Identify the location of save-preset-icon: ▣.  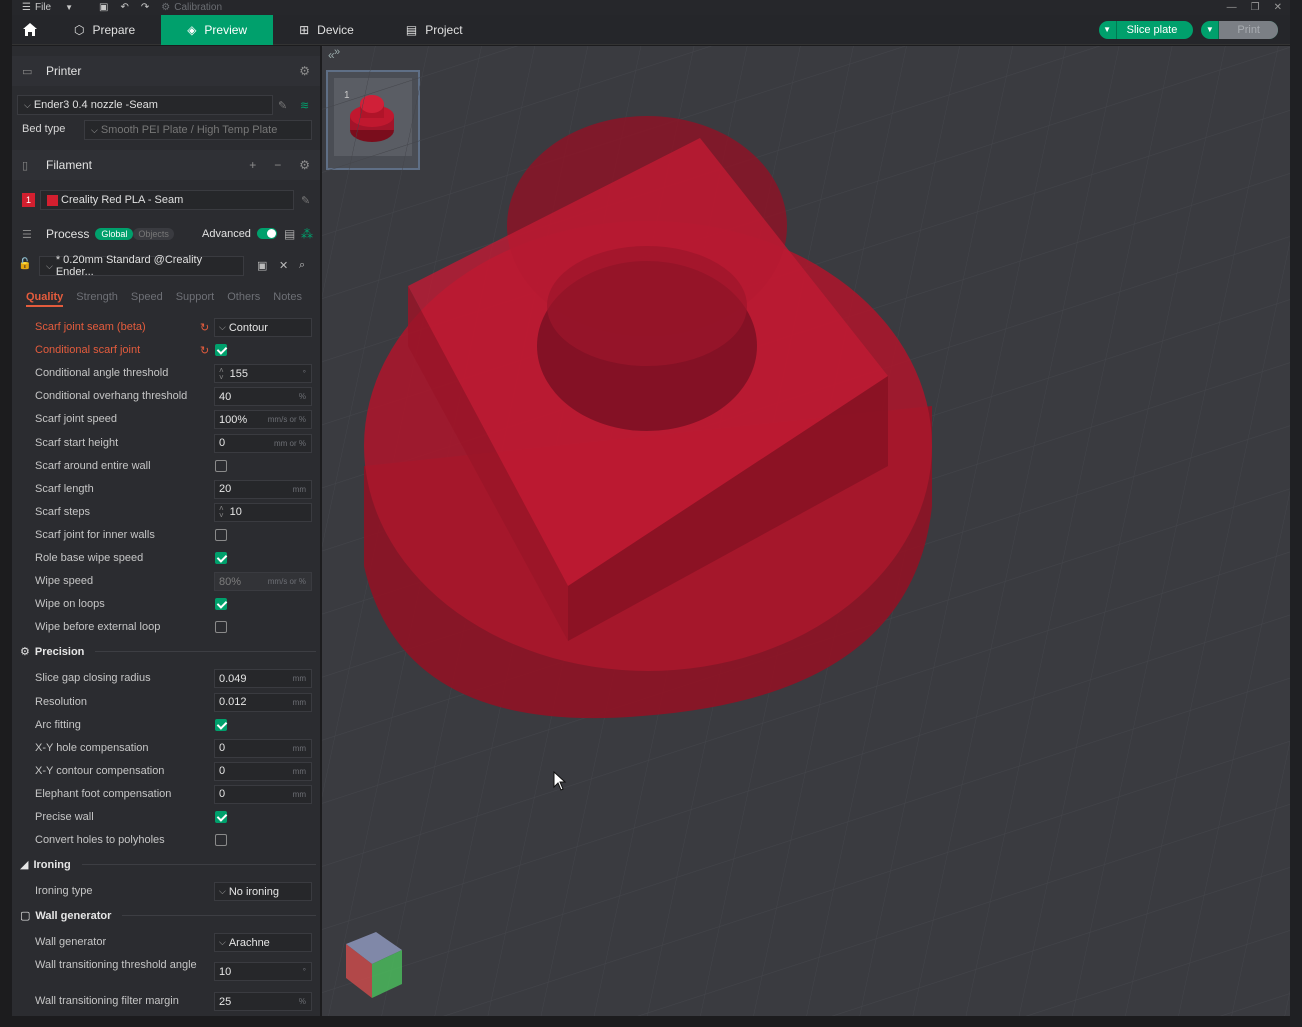
(262, 265).